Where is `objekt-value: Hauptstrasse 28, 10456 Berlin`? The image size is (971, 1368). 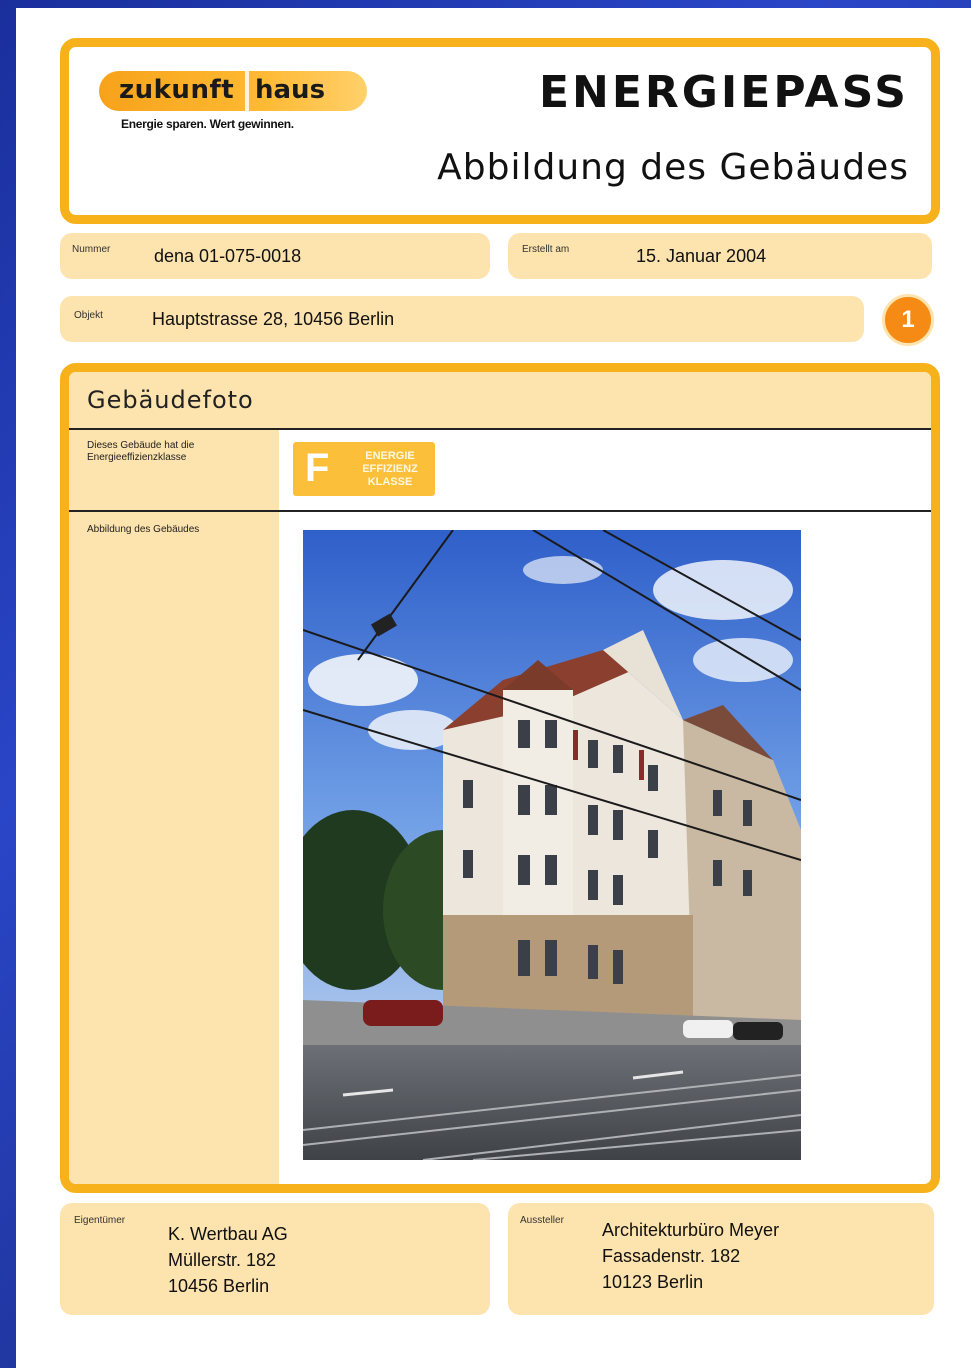
objekt-value: Hauptstrasse 28, 10456 Berlin is located at coordinates (273, 319).